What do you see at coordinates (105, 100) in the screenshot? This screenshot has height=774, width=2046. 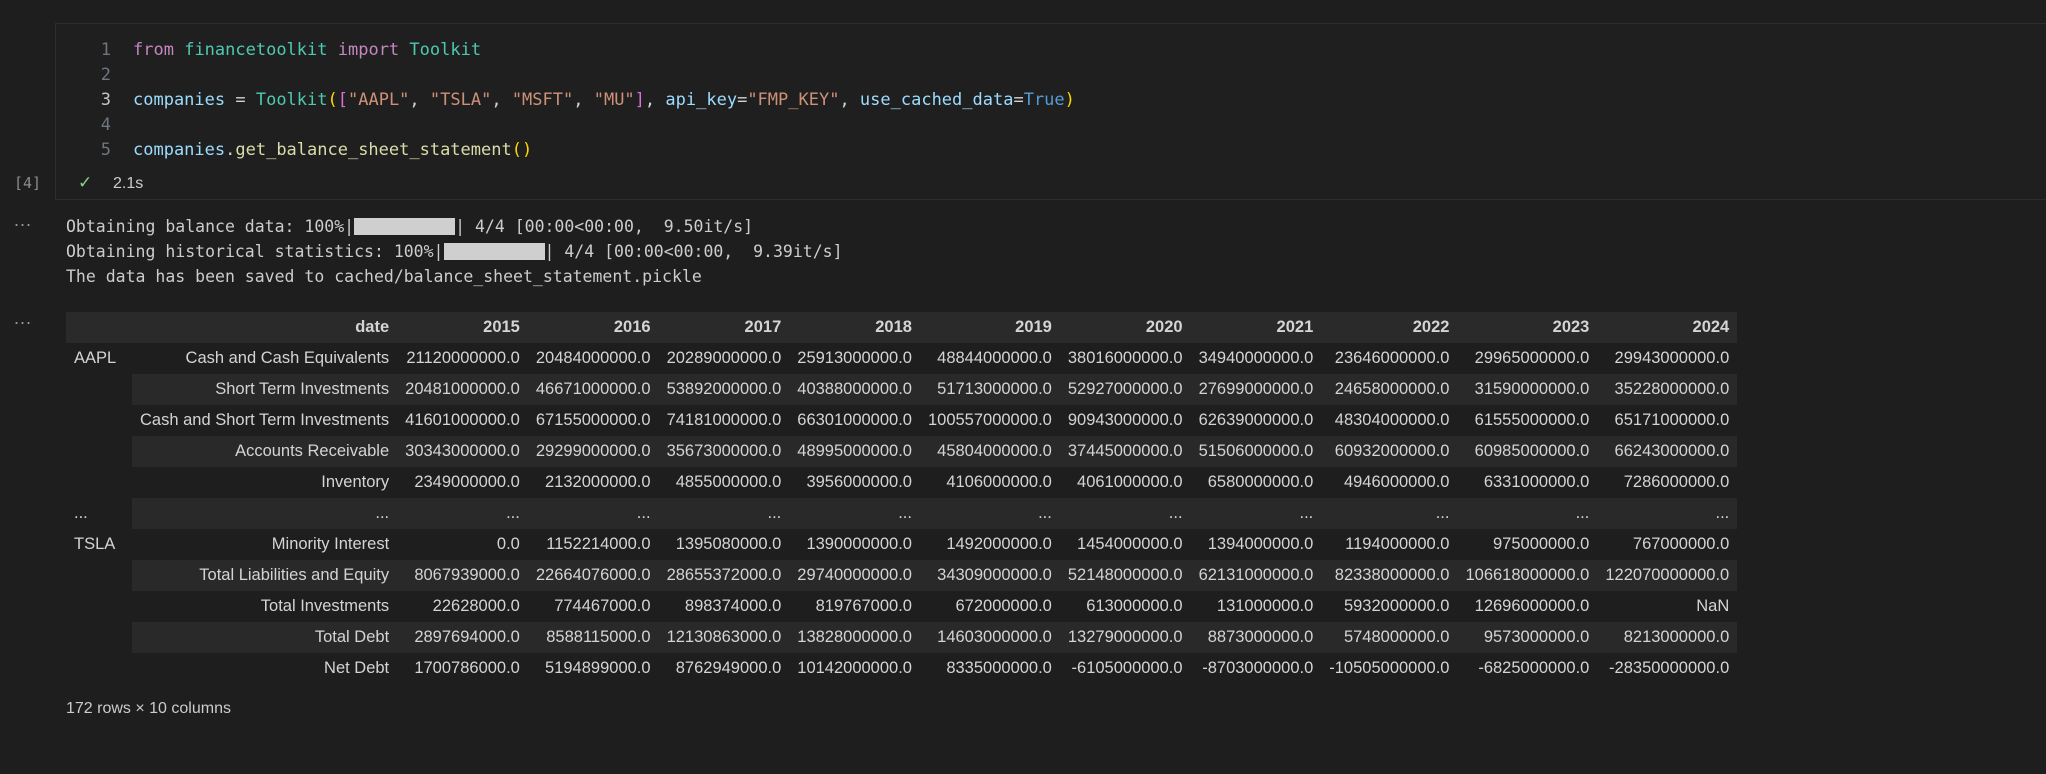 I see `line-number: 3` at bounding box center [105, 100].